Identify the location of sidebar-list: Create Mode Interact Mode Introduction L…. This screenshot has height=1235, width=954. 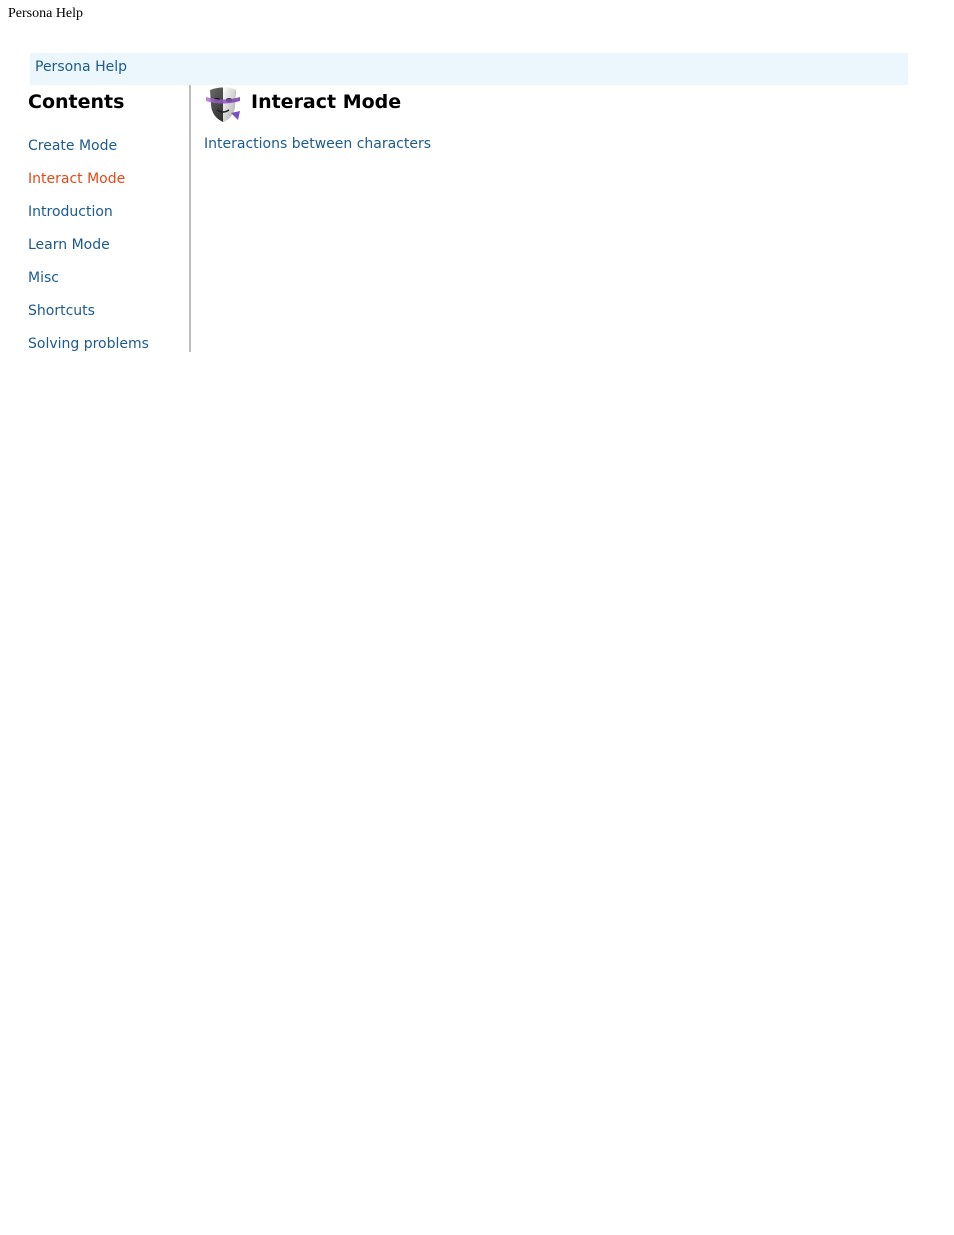
(88, 251).